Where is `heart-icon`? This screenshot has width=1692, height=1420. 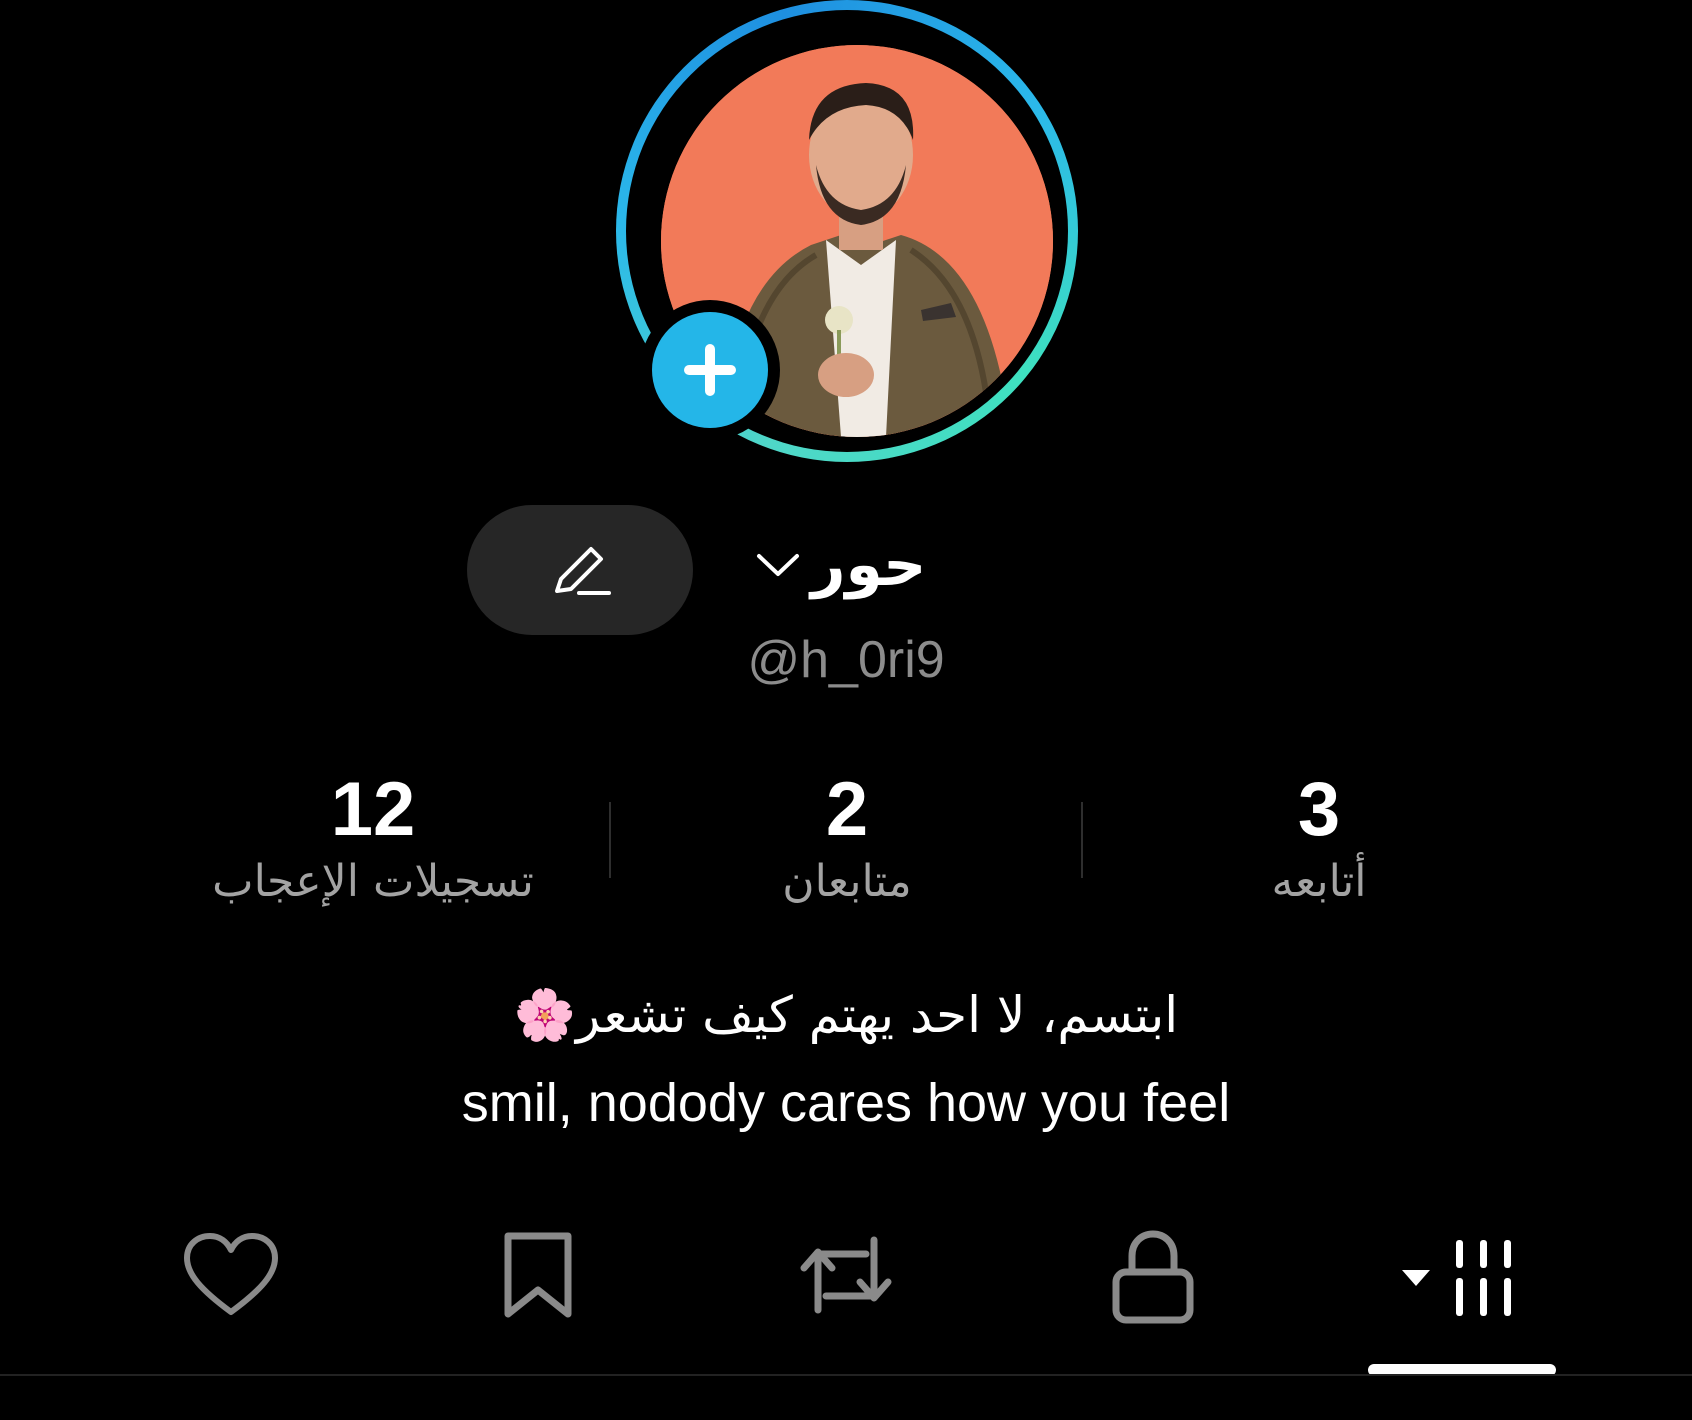 heart-icon is located at coordinates (231, 1274).